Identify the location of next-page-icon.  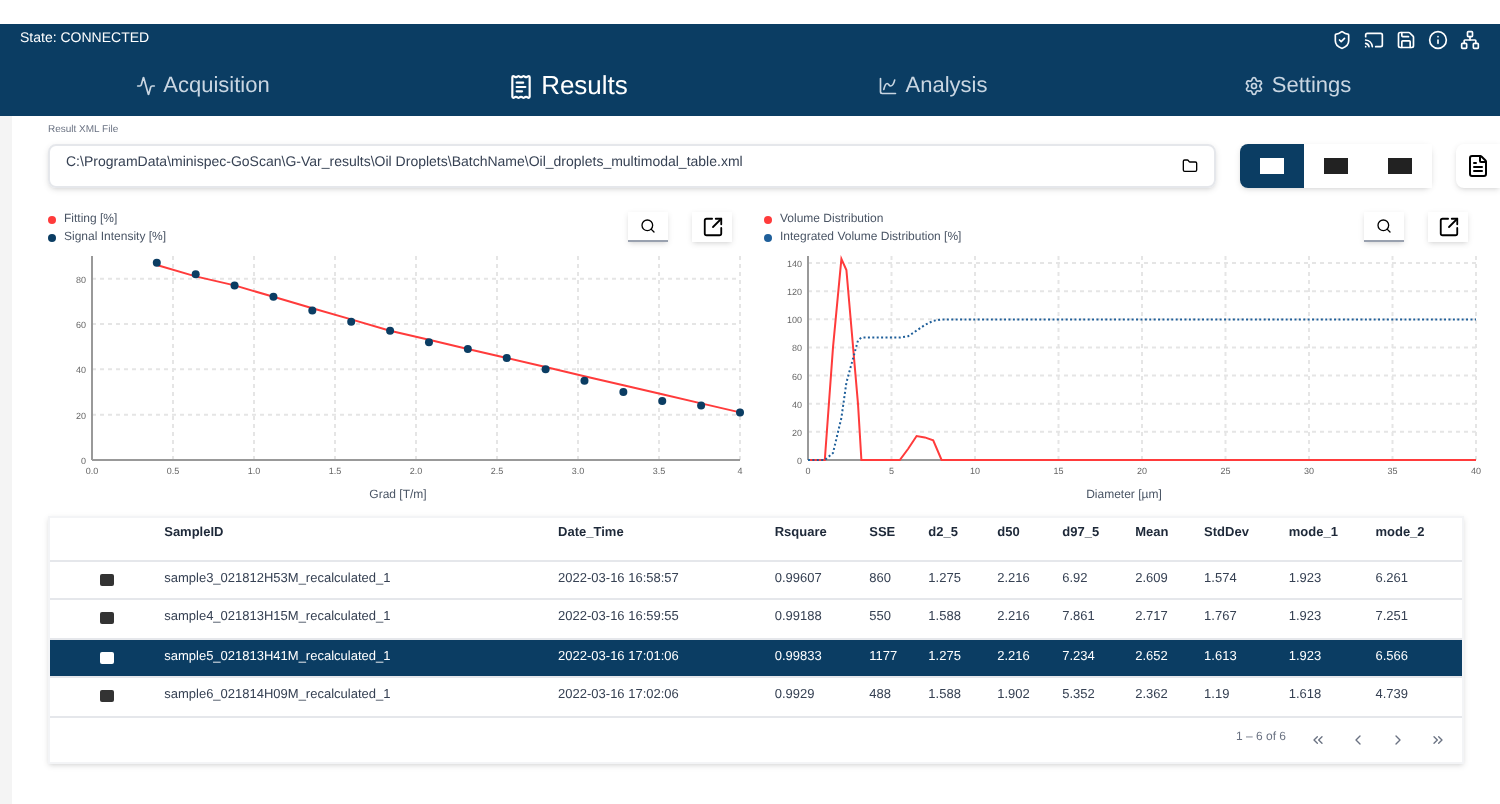
(1398, 739).